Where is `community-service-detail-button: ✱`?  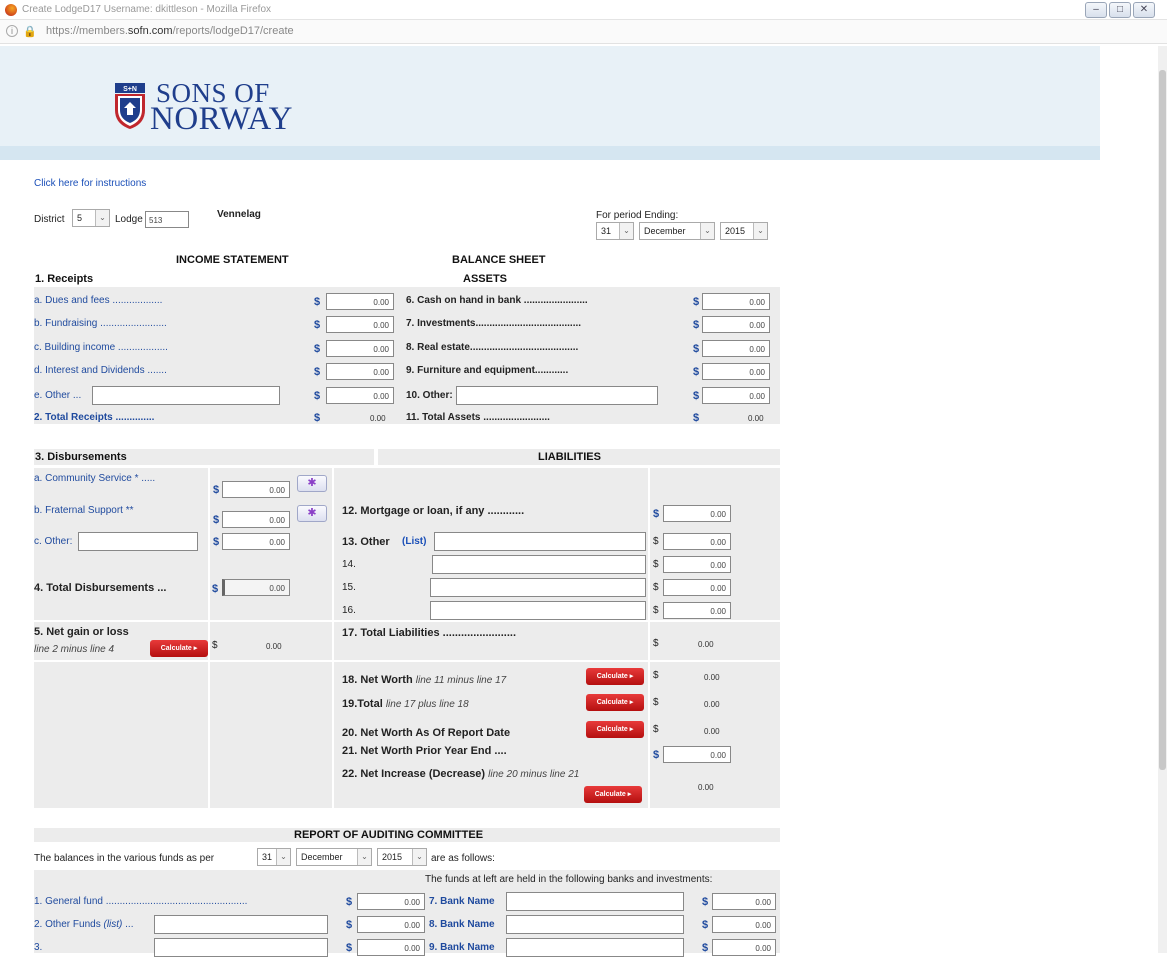
community-service-detail-button: ✱ is located at coordinates (312, 483).